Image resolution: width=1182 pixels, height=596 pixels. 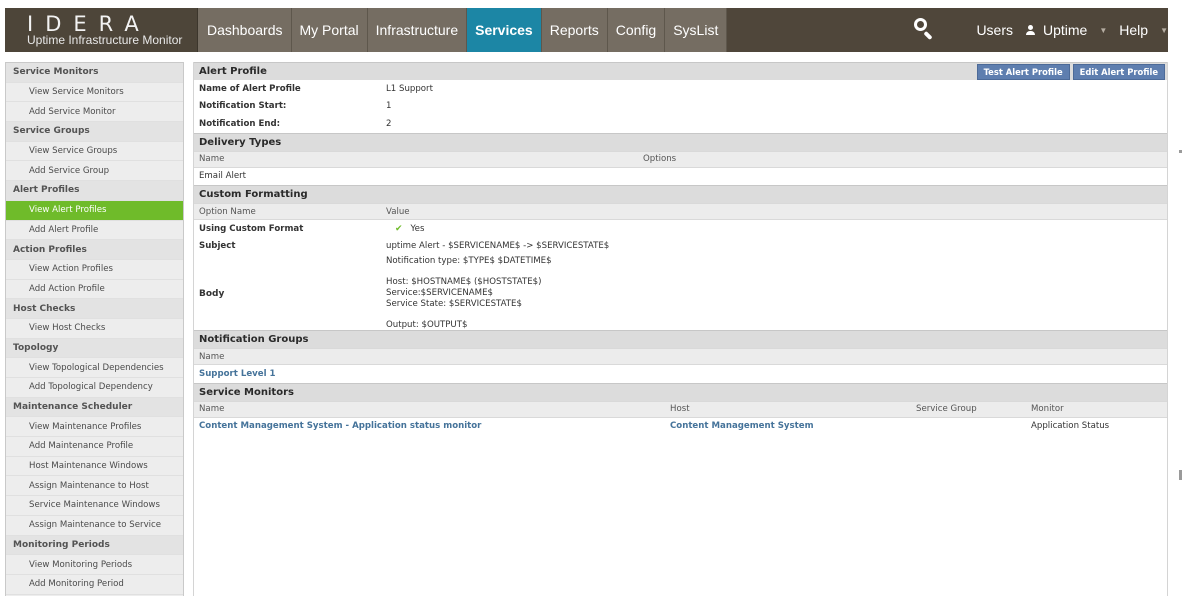 What do you see at coordinates (405, 229) in the screenshot?
I see `option-value: ✔ Yes` at bounding box center [405, 229].